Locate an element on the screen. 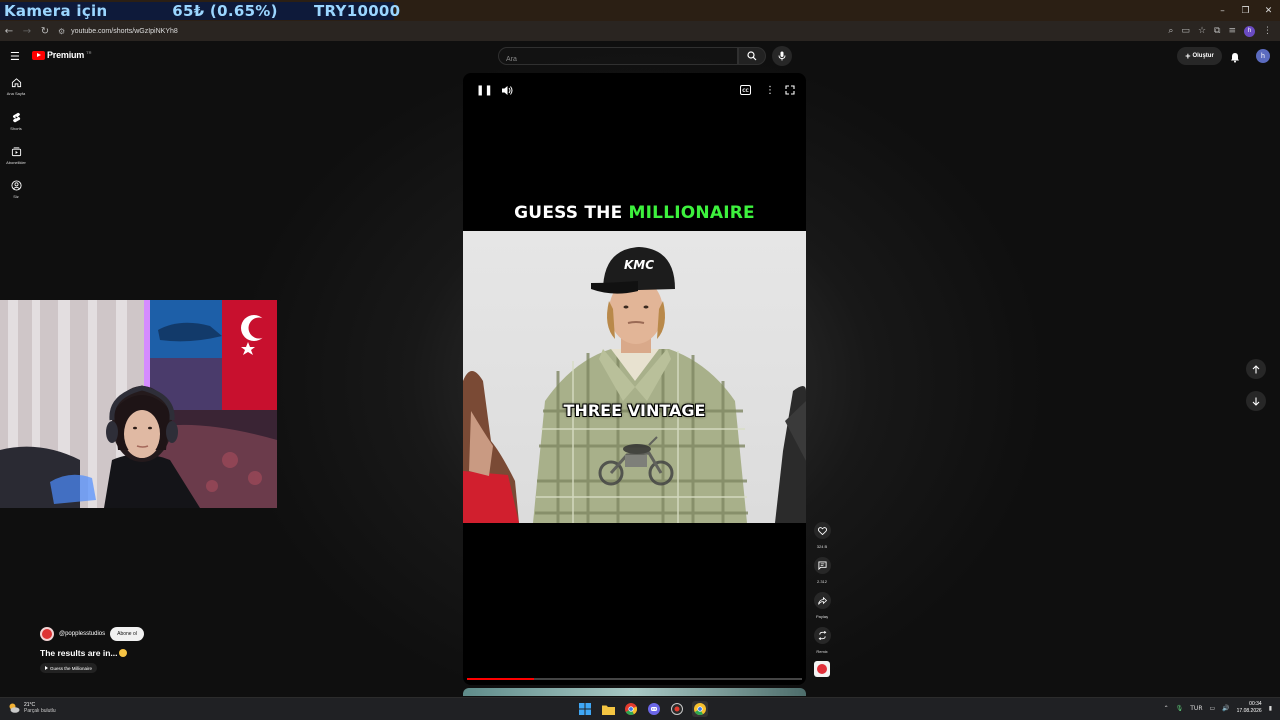  record-icon is located at coordinates (677, 709).